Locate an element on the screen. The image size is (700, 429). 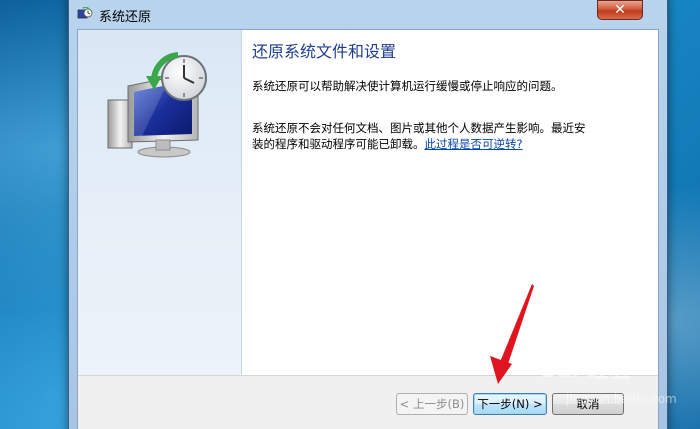
next-button: 下一步(N) > is located at coordinates (510, 404).